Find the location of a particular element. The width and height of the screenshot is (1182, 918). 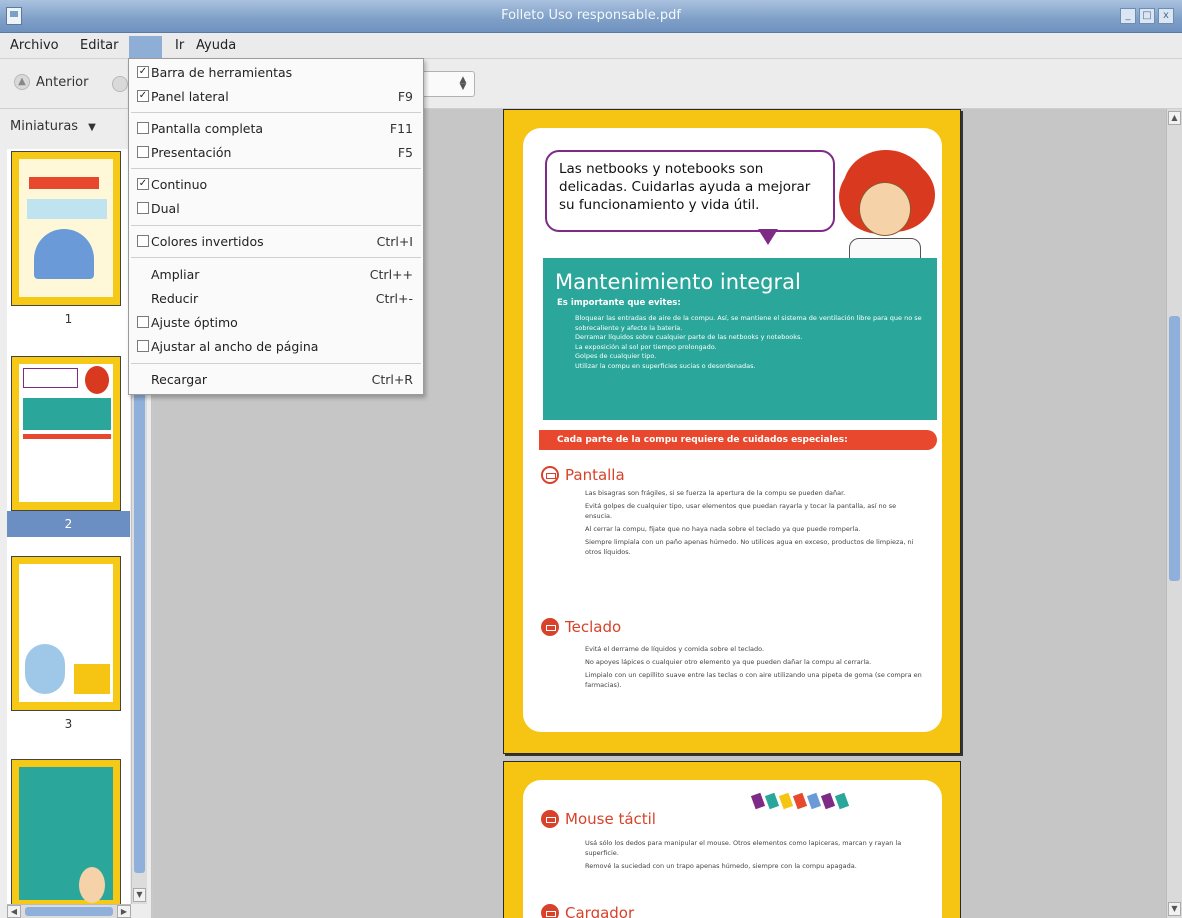

menu-editar: Editar is located at coordinates (99, 45).